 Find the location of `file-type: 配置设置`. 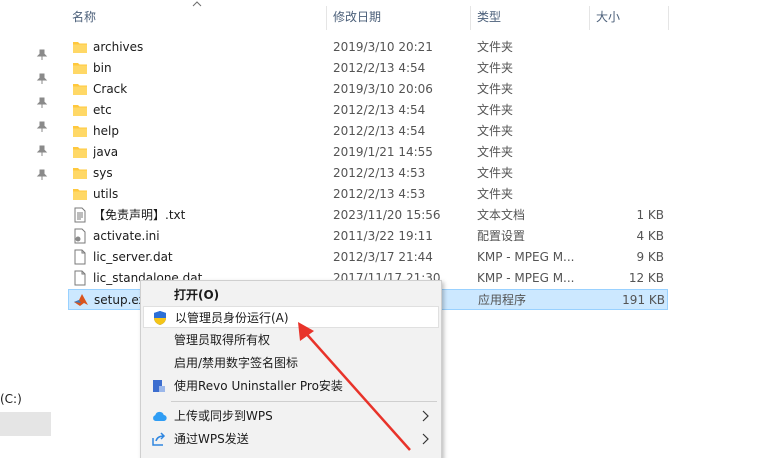

file-type: 配置设置 is located at coordinates (501, 236).